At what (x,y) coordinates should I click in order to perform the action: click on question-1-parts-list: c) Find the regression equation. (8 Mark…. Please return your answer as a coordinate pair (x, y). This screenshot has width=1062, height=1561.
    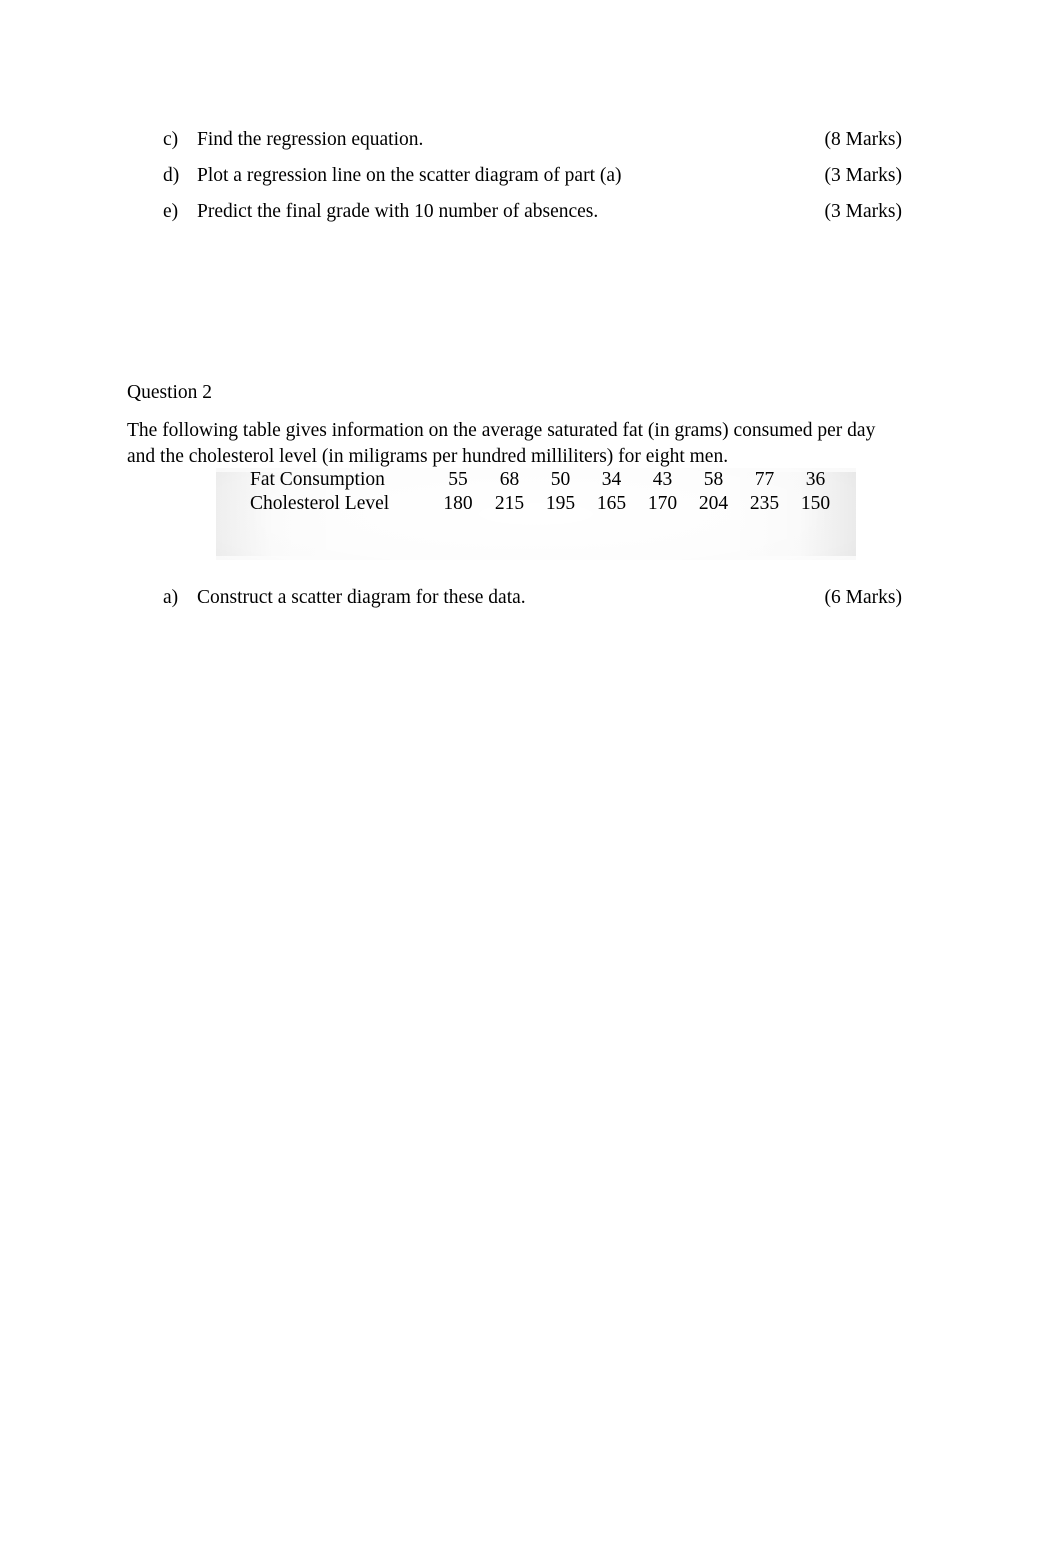
    Looking at the image, I should click on (532, 176).